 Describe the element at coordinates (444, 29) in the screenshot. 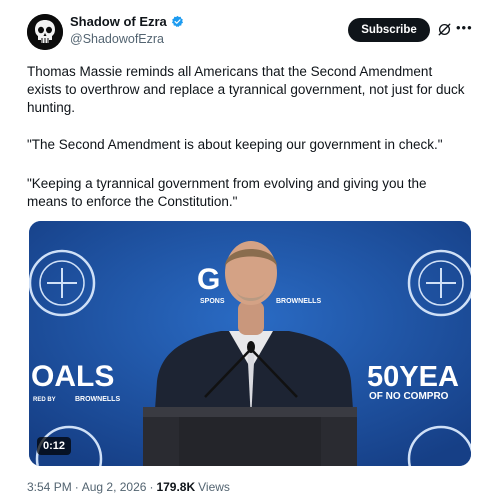

I see `grok-icon` at that location.